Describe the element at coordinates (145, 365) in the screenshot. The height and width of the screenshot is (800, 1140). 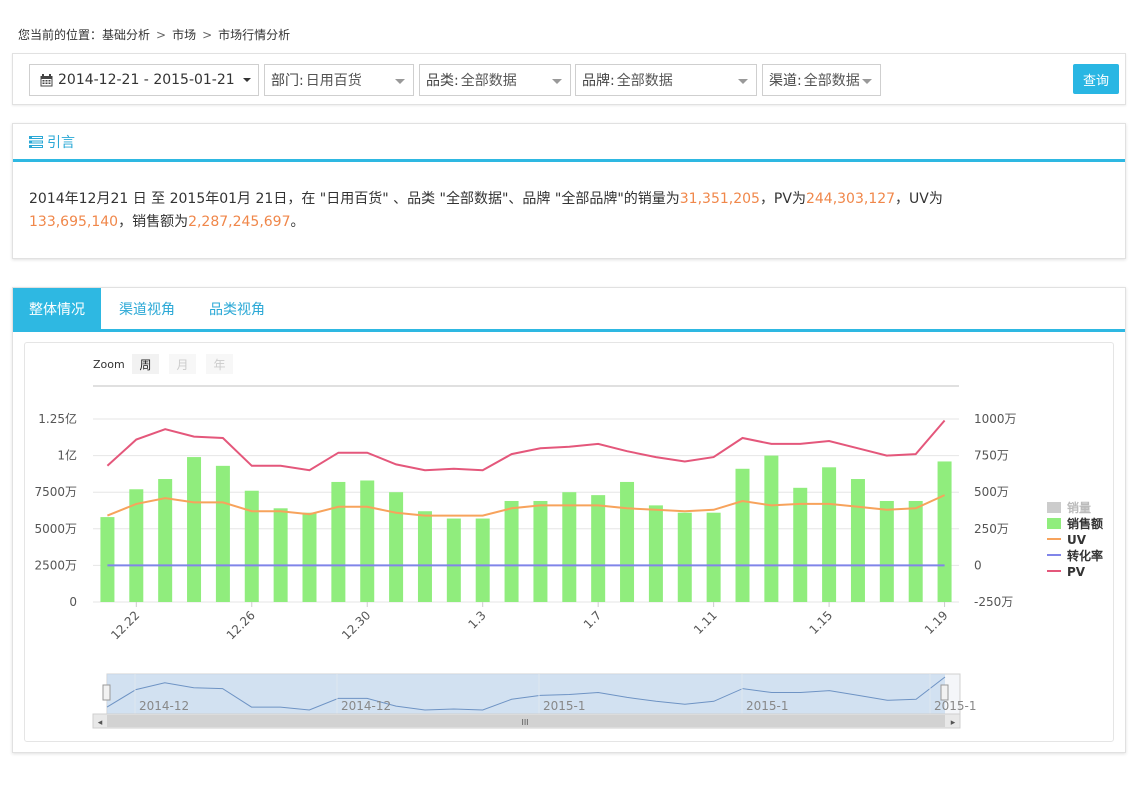
I see `zoom-week-button: 周` at that location.